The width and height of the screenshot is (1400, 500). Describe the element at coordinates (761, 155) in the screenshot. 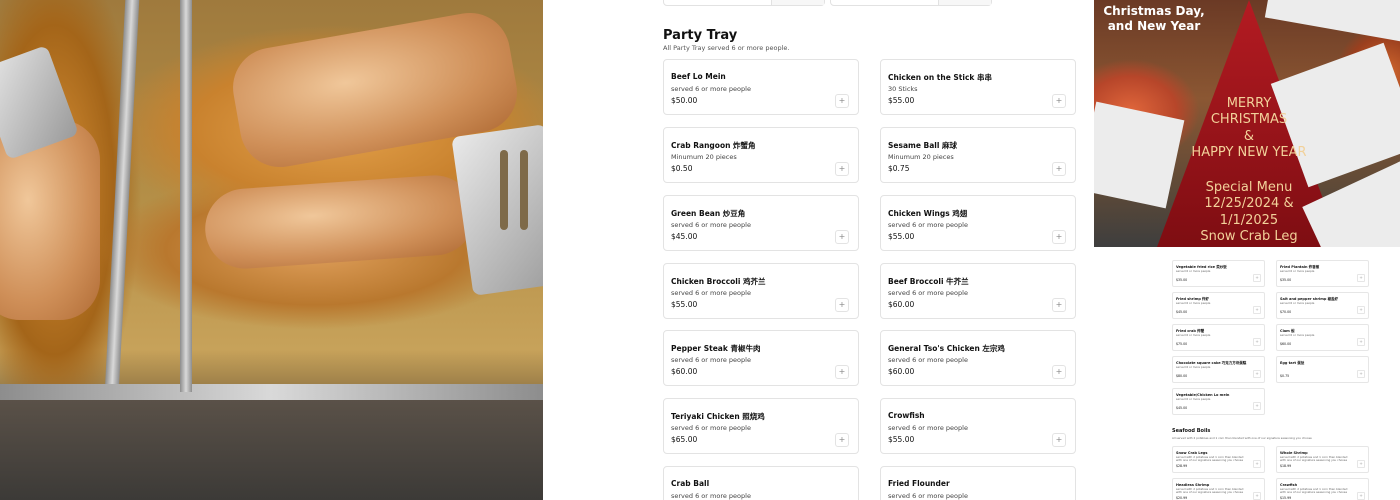

I see `menu-item-card: Crab Rangoon 炸蟹角 Minumum 20 pieces $0.50 +` at that location.